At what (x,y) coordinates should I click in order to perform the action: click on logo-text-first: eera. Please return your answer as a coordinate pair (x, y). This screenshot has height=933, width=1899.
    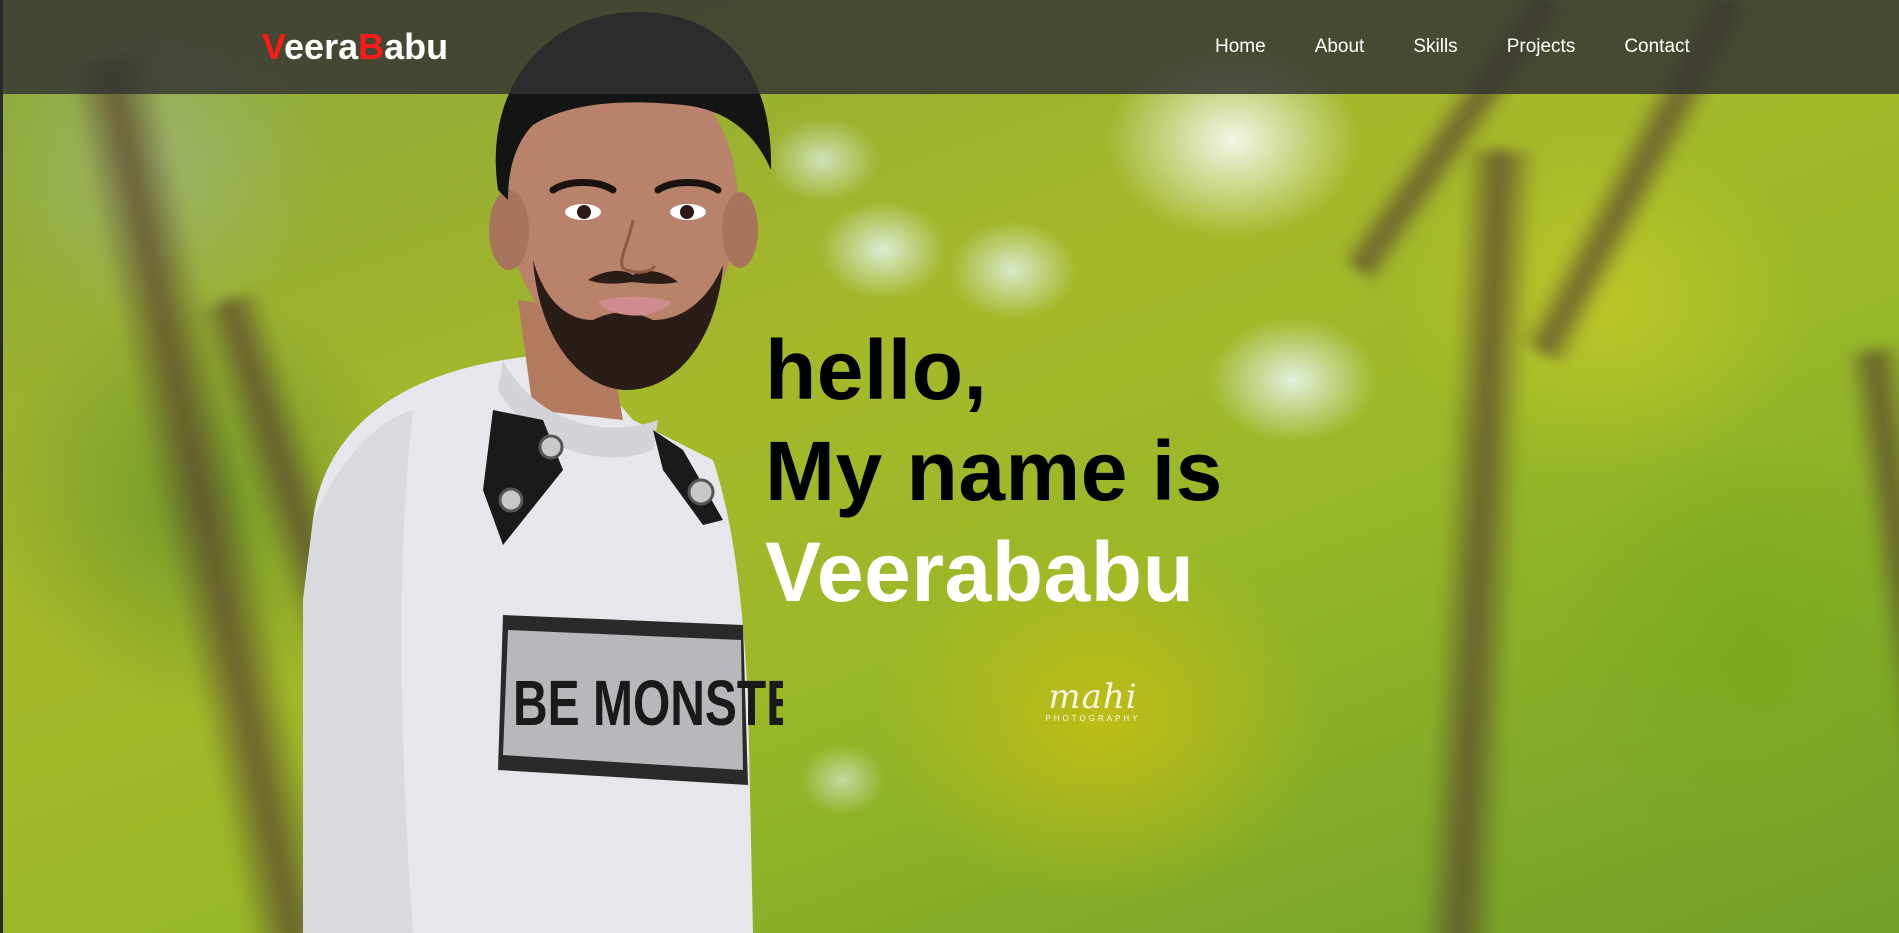
    Looking at the image, I should click on (321, 46).